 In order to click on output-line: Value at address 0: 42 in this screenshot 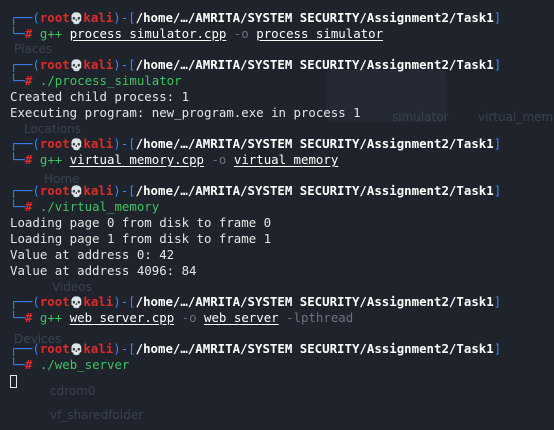, I will do `click(92, 254)`.